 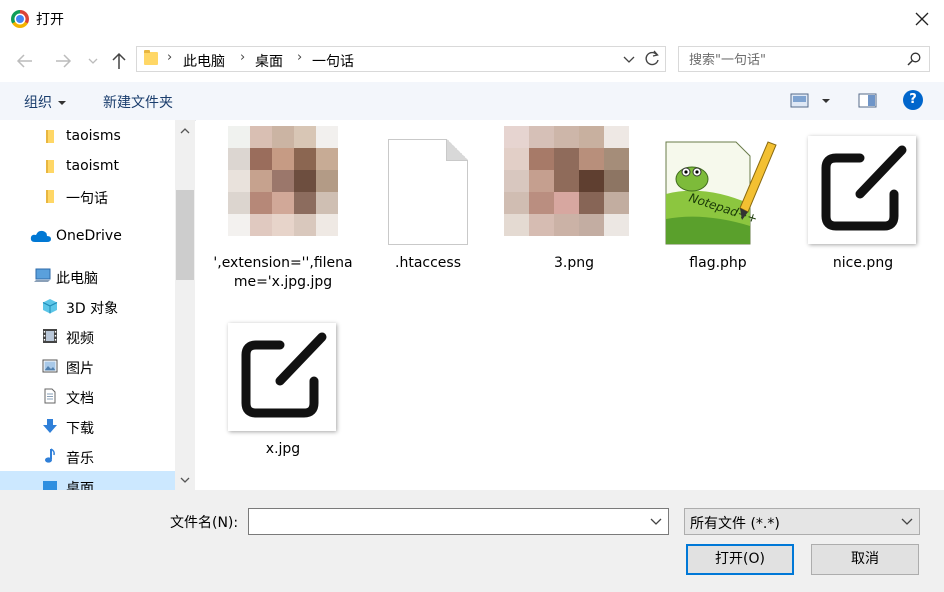 What do you see at coordinates (428, 263) in the screenshot?
I see `file-name: .htaccess` at bounding box center [428, 263].